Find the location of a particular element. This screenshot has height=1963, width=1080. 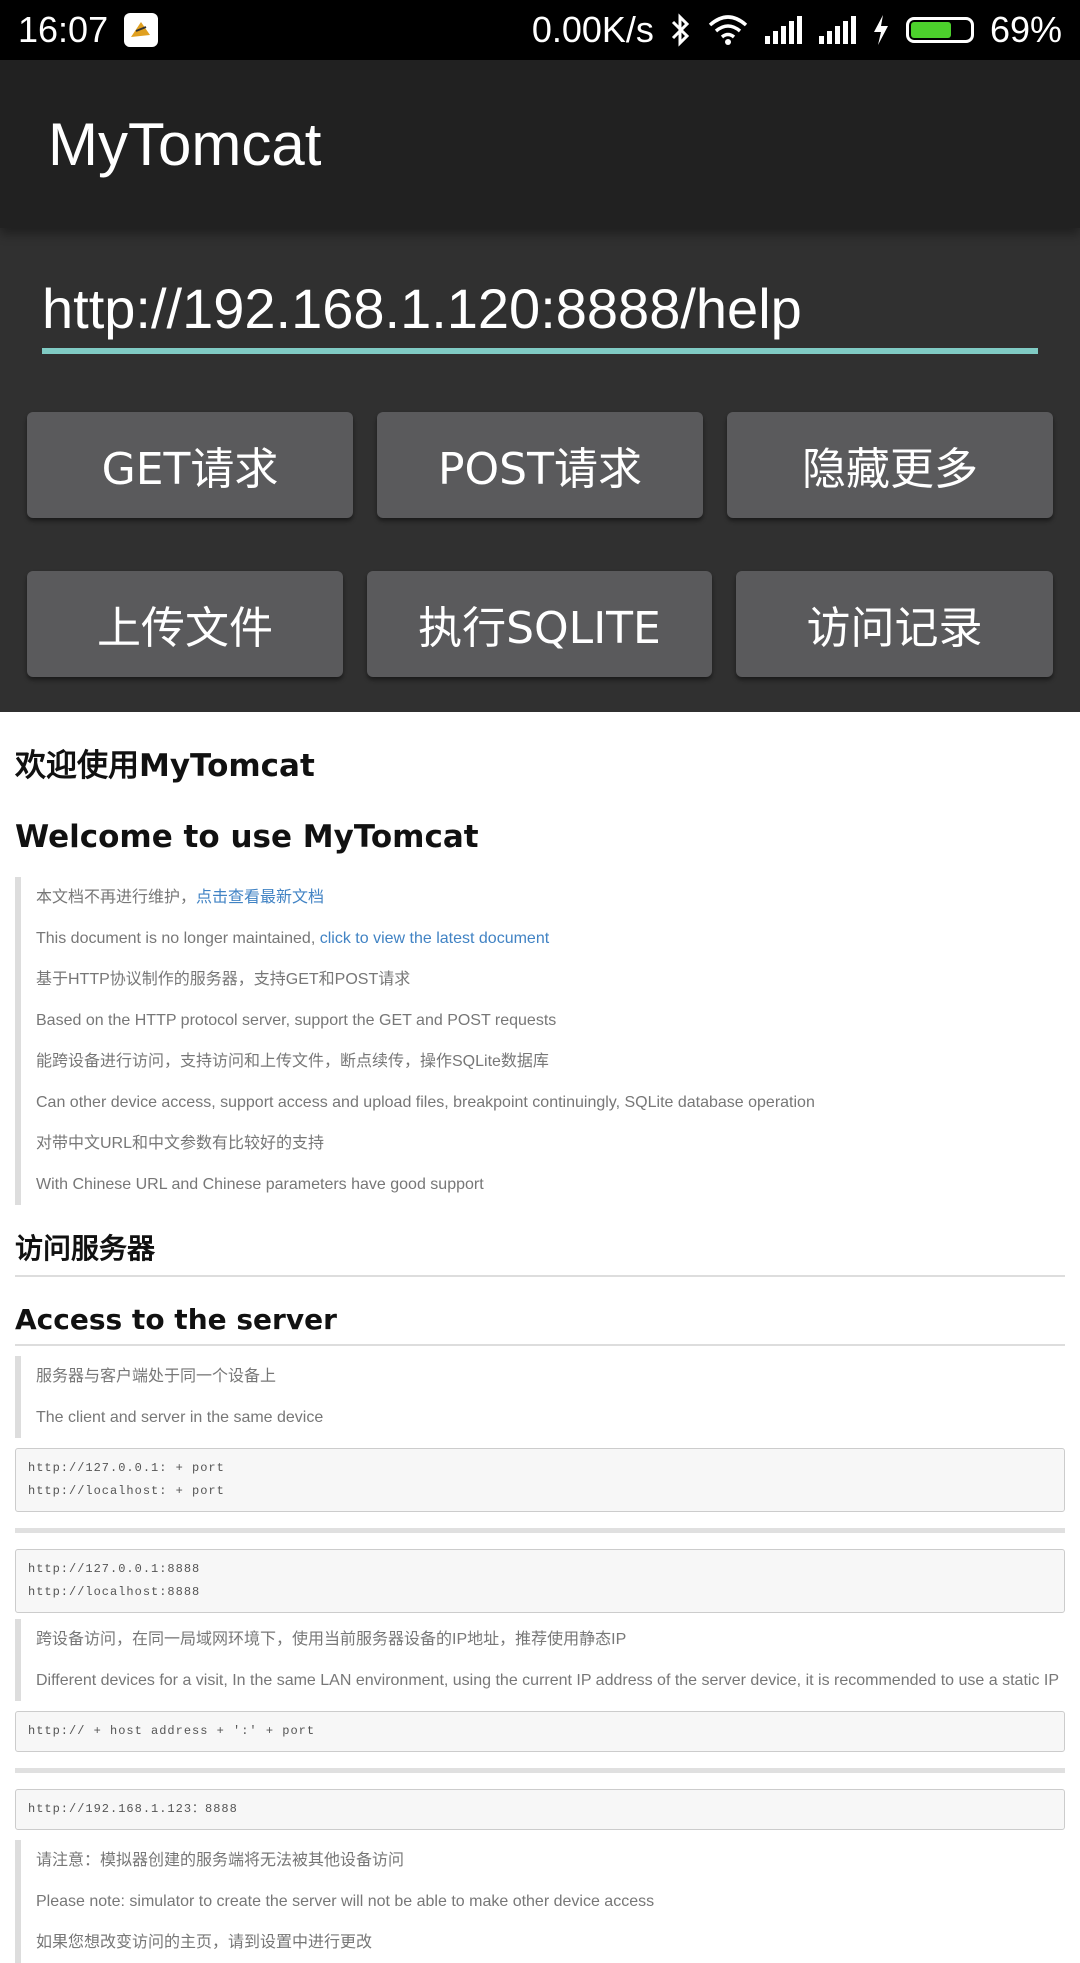

wifi-icon is located at coordinates (728, 30).